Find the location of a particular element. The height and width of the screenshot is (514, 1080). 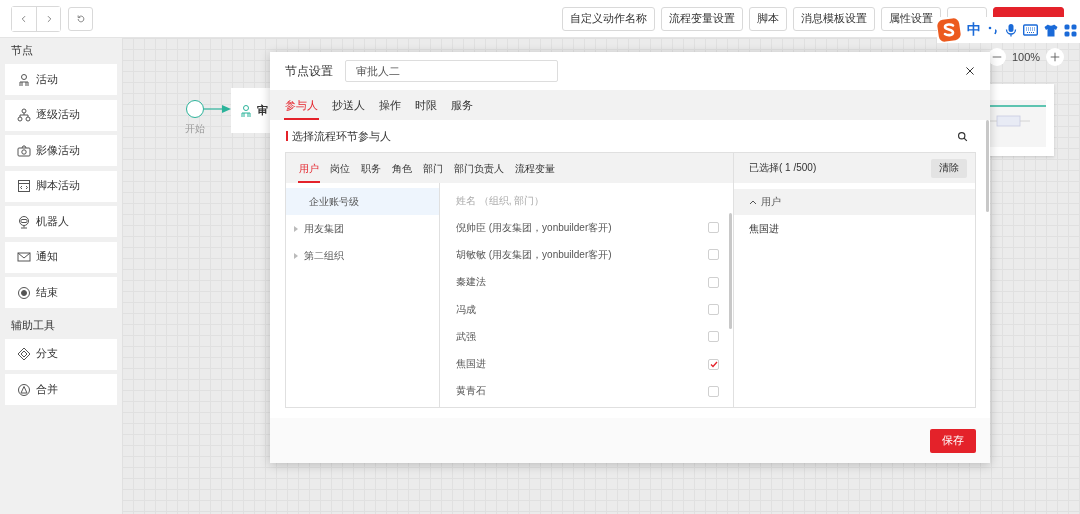

column-header: 姓名 （组织, 部门） is located at coordinates (501, 201).